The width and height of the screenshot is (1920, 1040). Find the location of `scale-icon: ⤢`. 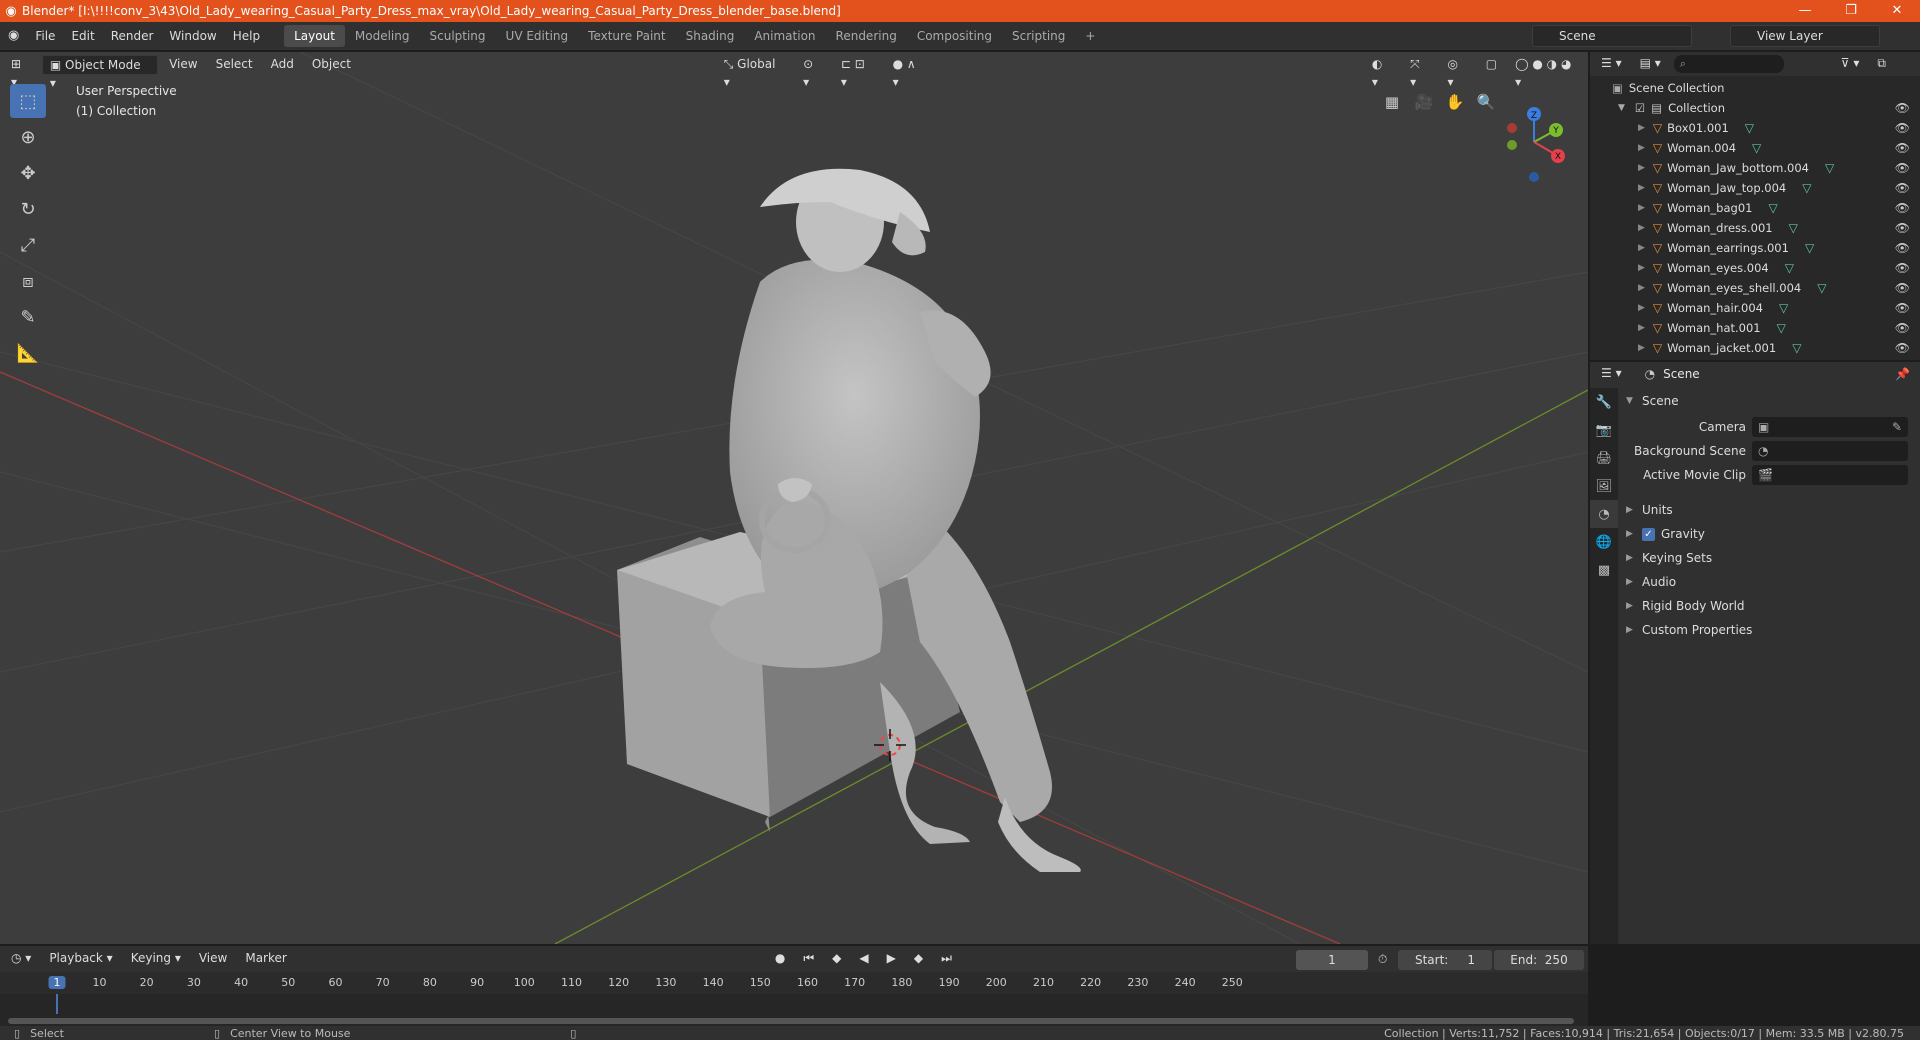

scale-icon: ⤢ is located at coordinates (28, 245).